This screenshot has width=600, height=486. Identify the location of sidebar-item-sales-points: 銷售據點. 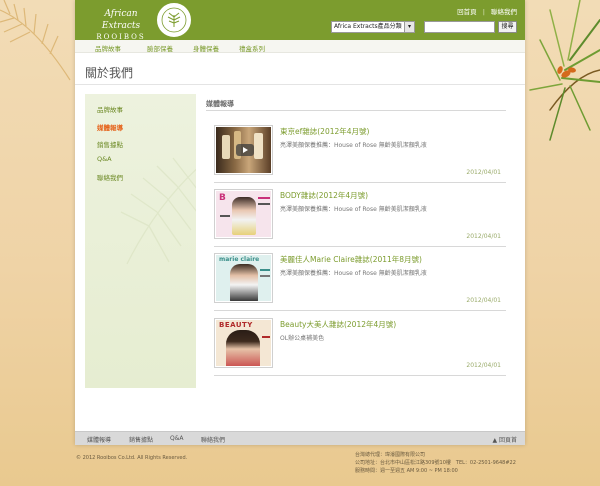
(110, 144).